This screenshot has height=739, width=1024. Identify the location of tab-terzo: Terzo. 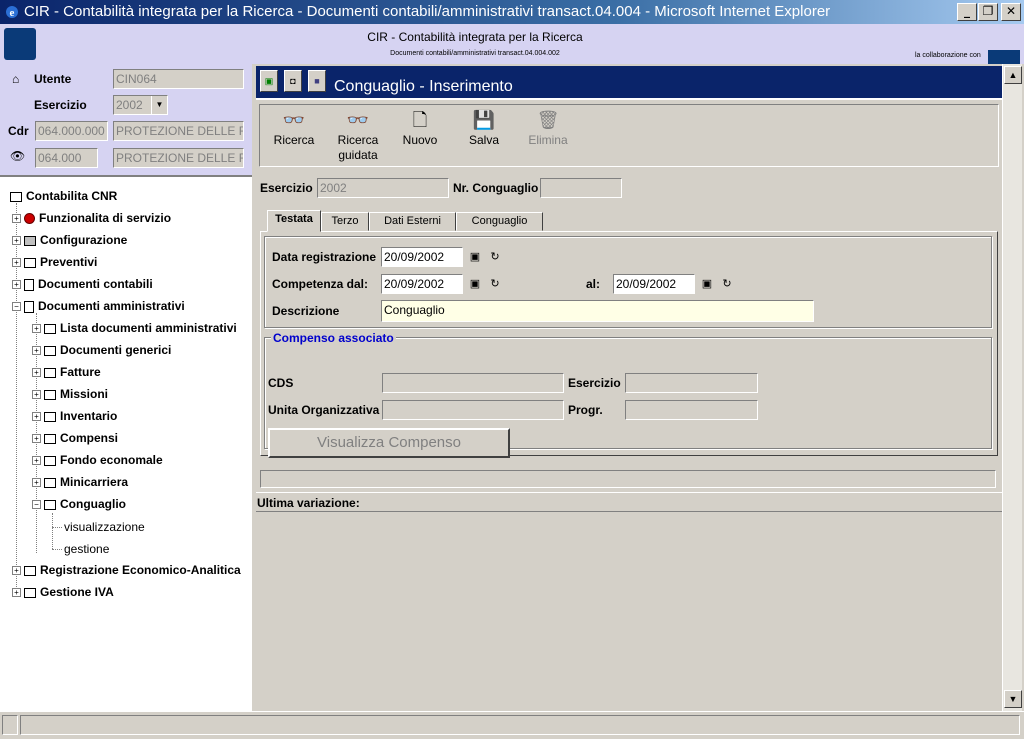
(345, 221).